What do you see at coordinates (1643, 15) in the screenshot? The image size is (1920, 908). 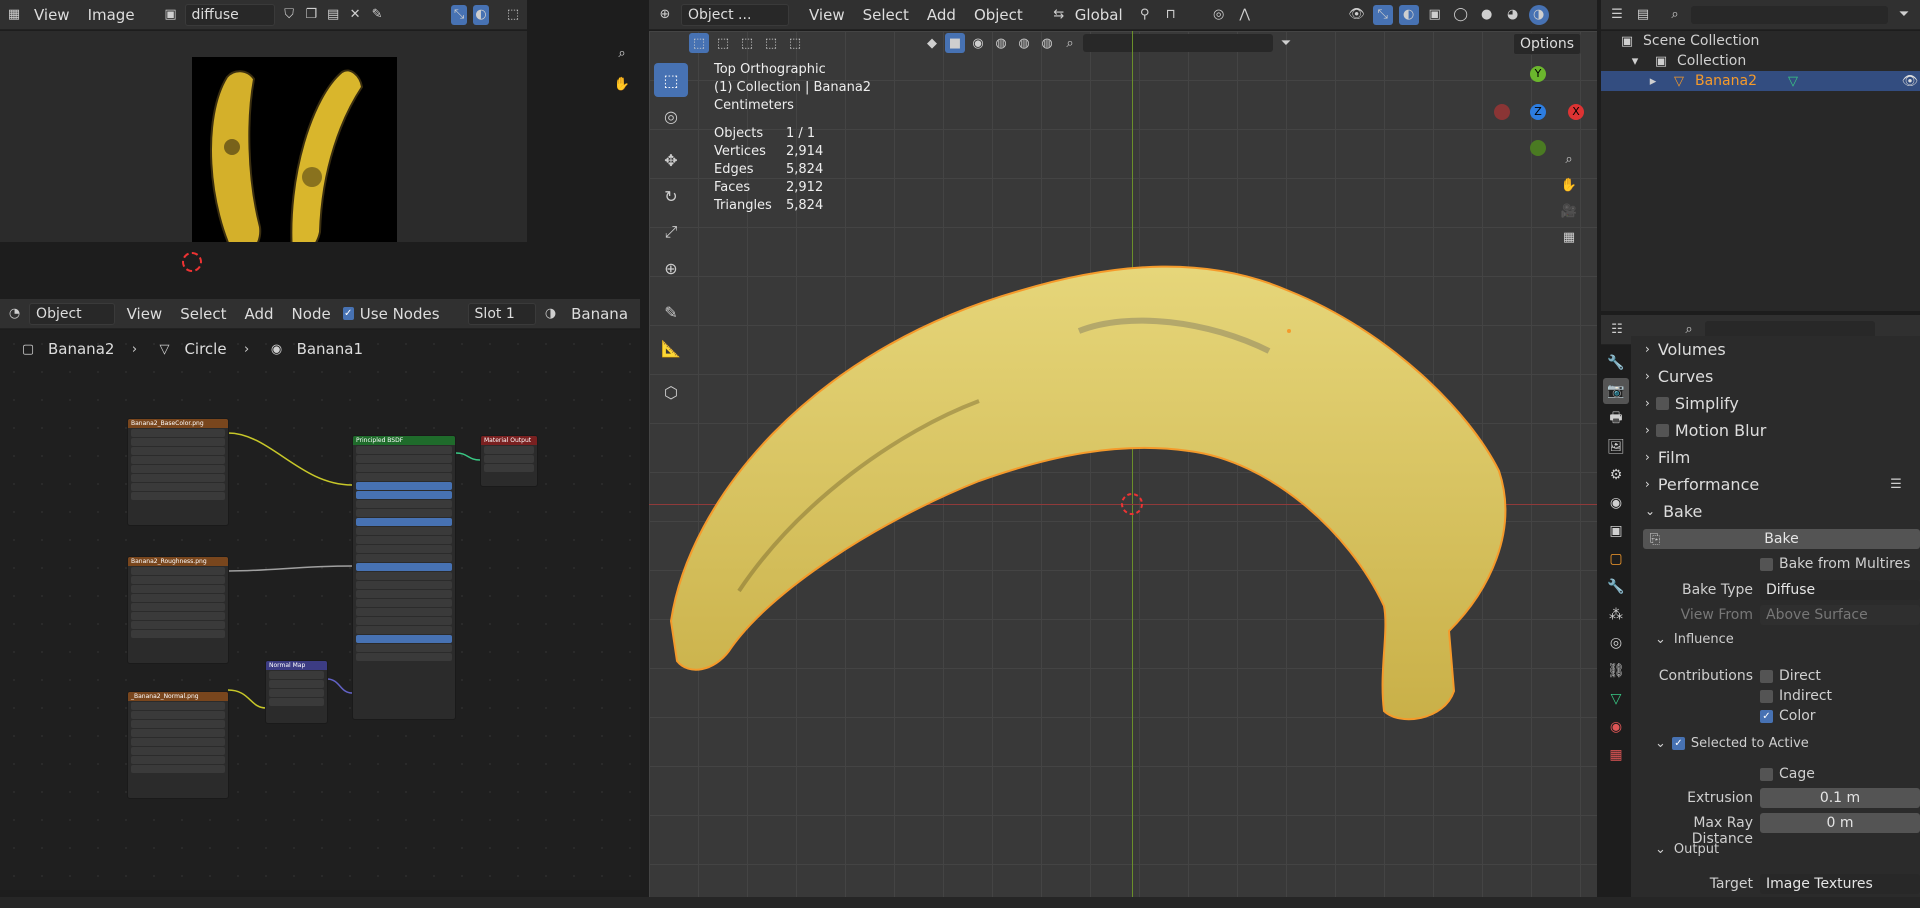 I see `display-mode-icon: ▤` at bounding box center [1643, 15].